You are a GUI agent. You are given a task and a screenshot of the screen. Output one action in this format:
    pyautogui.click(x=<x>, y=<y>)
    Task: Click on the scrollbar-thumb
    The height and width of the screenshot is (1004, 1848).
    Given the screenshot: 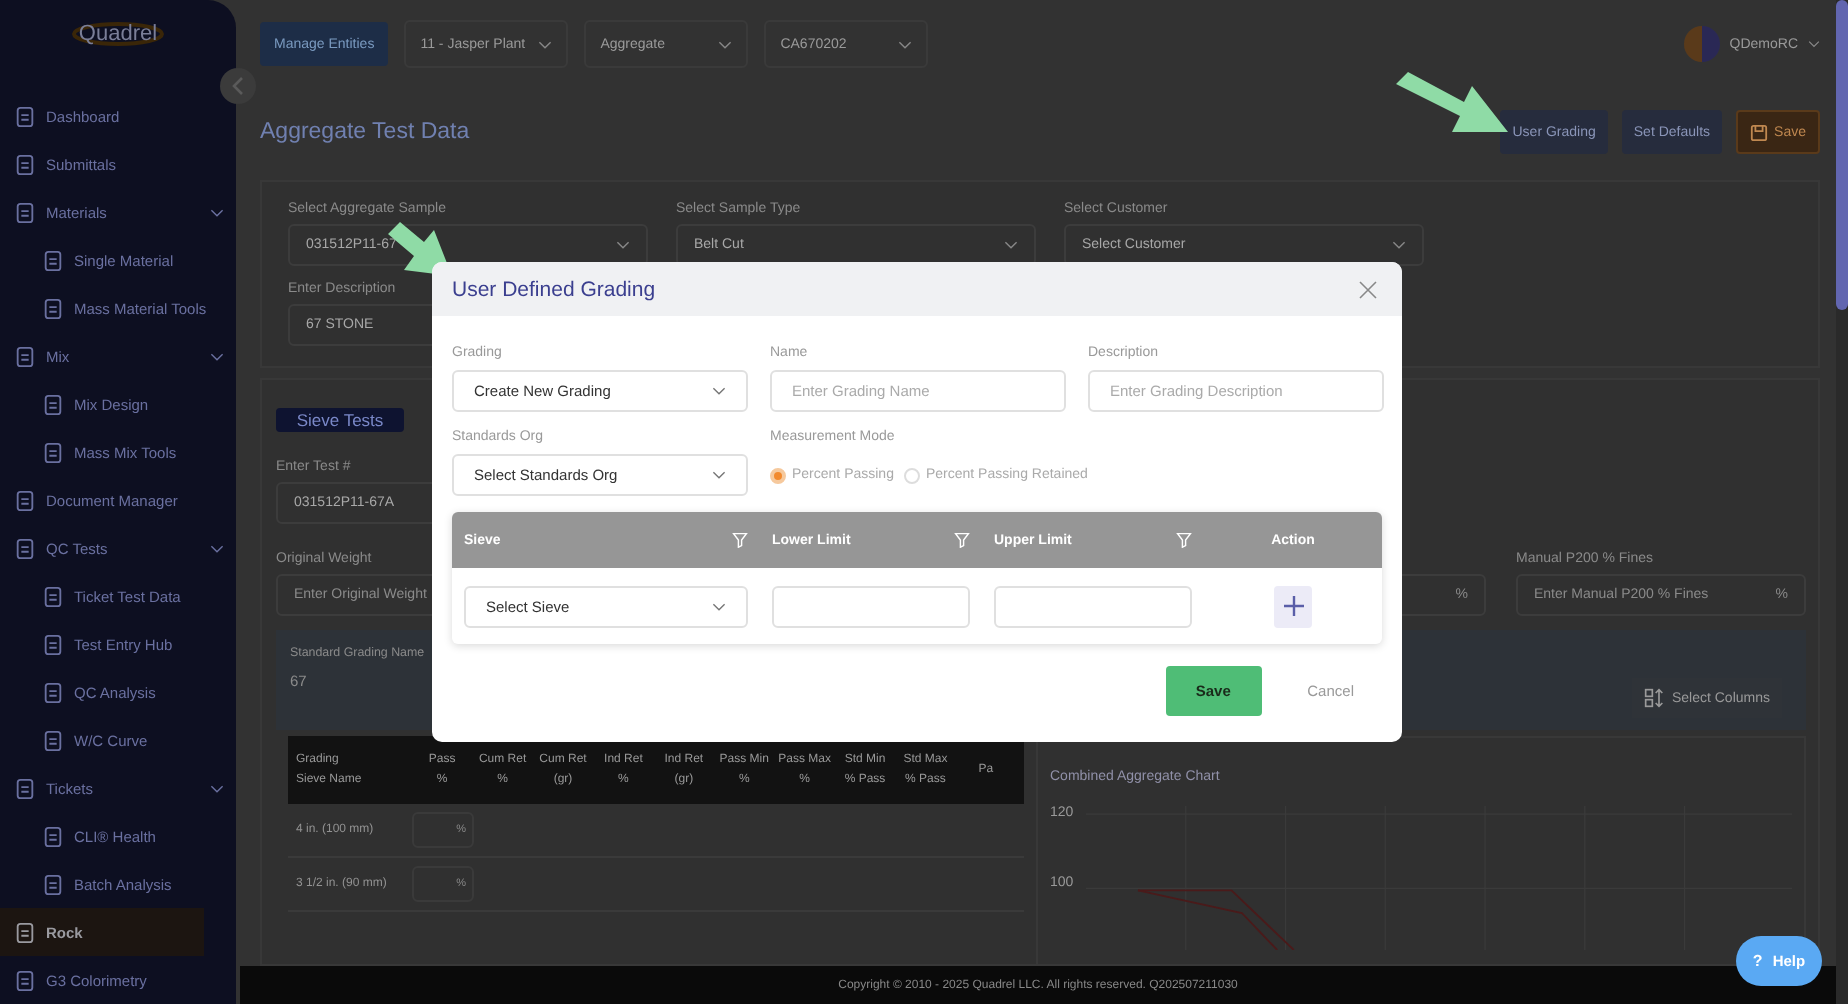 What is the action you would take?
    pyautogui.click(x=1842, y=155)
    